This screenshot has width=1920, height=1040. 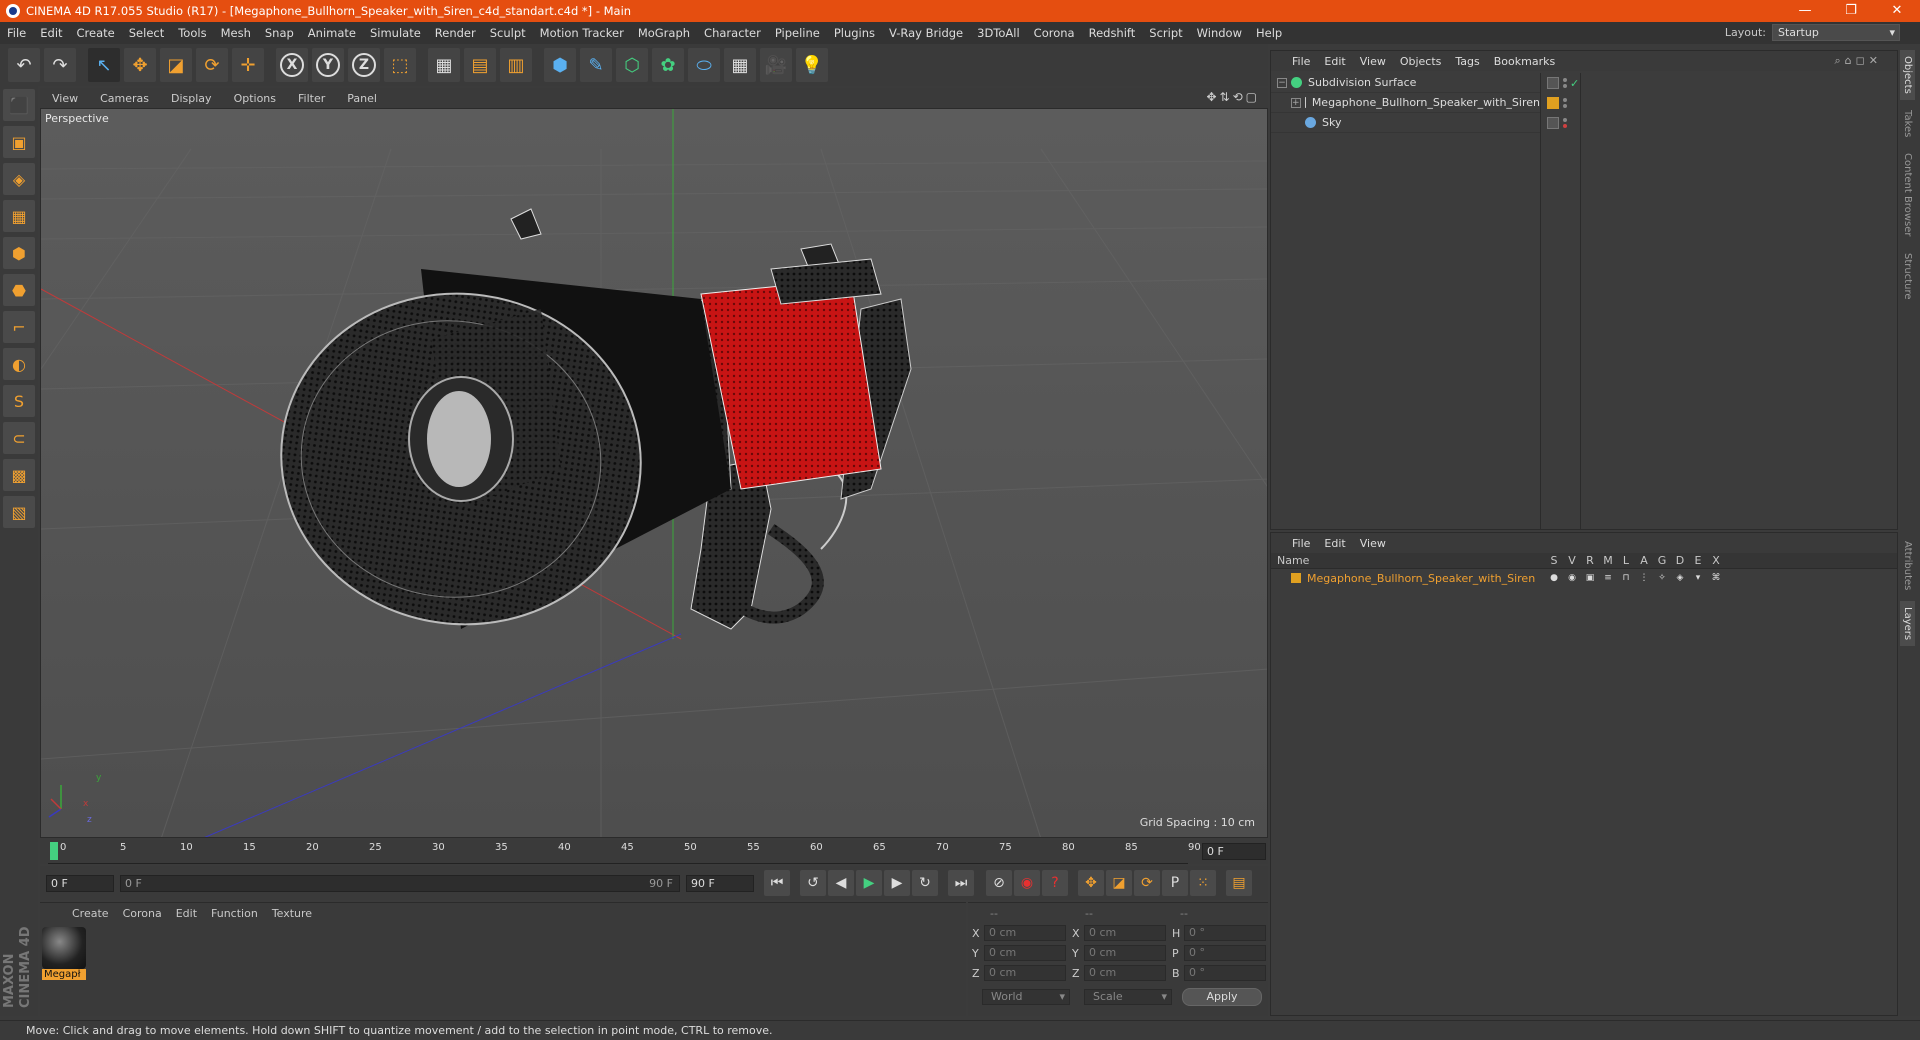 What do you see at coordinates (254, 98) in the screenshot?
I see `viewport-menu-options: Options` at bounding box center [254, 98].